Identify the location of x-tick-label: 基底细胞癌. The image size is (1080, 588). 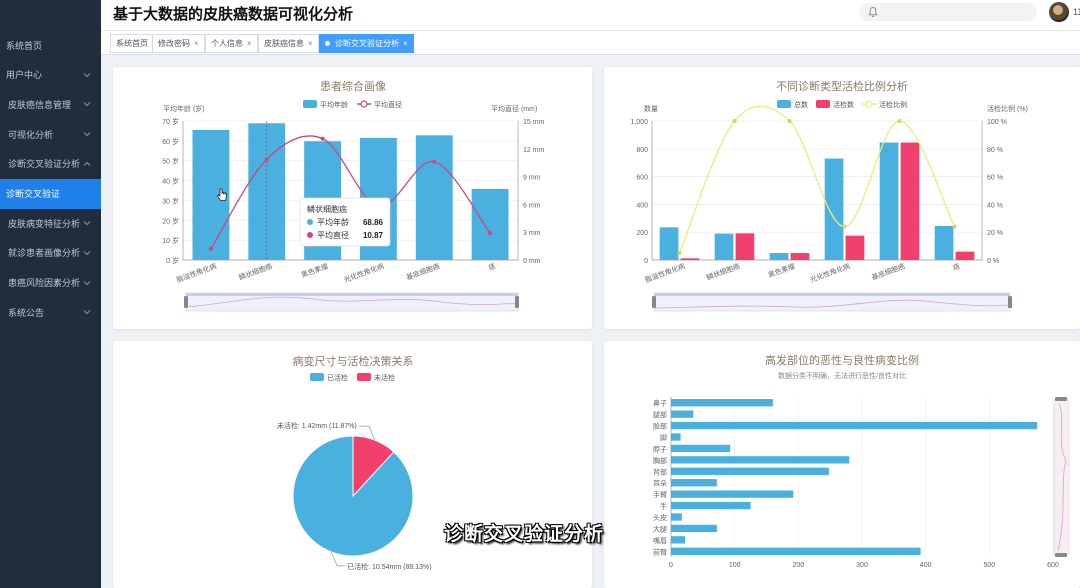
(423, 271).